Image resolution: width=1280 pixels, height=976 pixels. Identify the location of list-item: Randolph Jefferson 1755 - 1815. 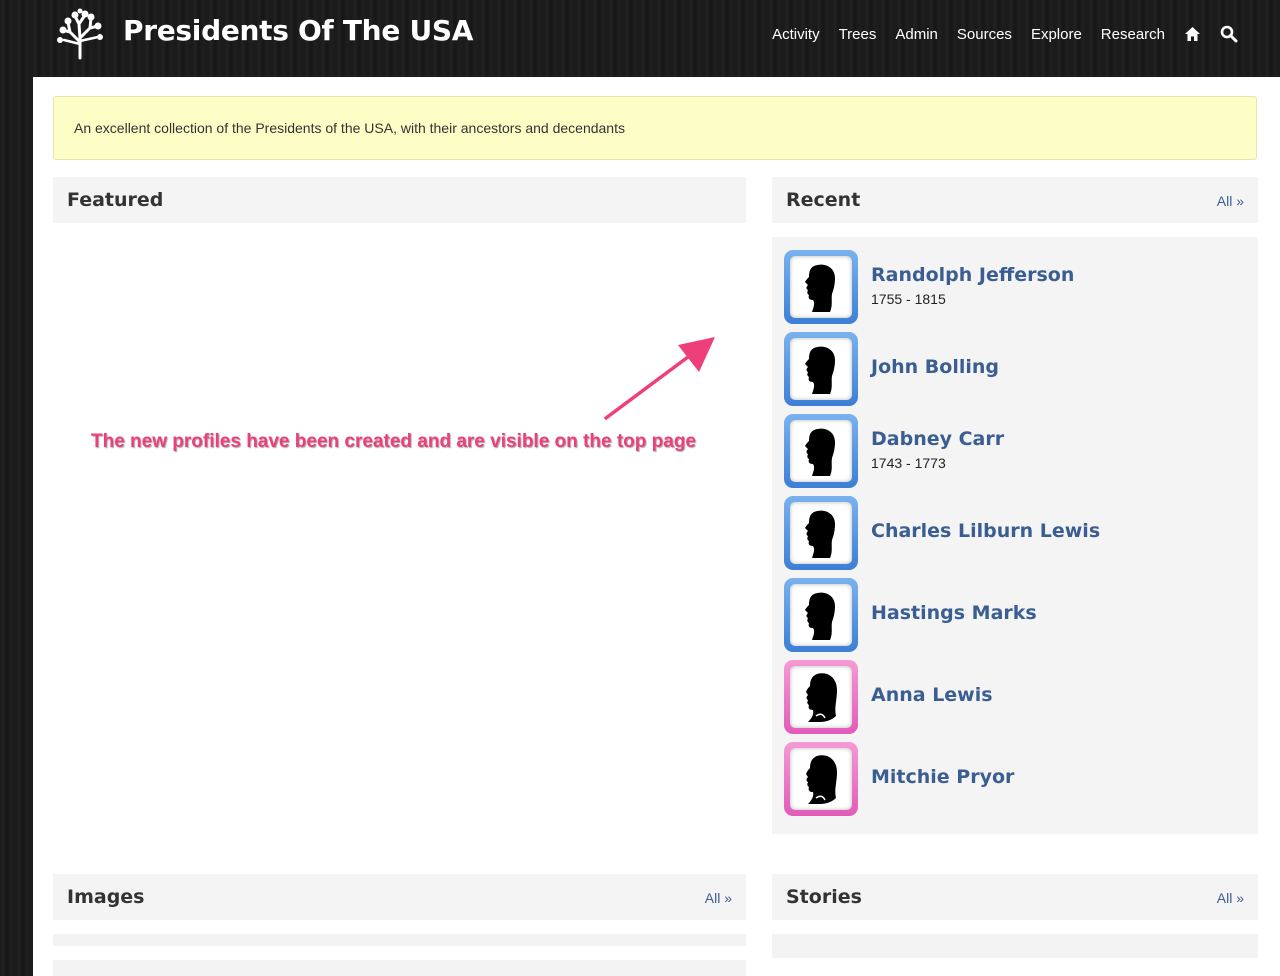
(1014, 287).